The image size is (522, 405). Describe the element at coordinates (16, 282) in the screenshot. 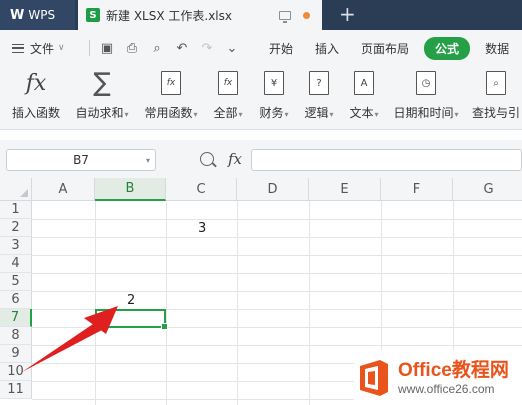

I see `row-header-5: 5` at that location.